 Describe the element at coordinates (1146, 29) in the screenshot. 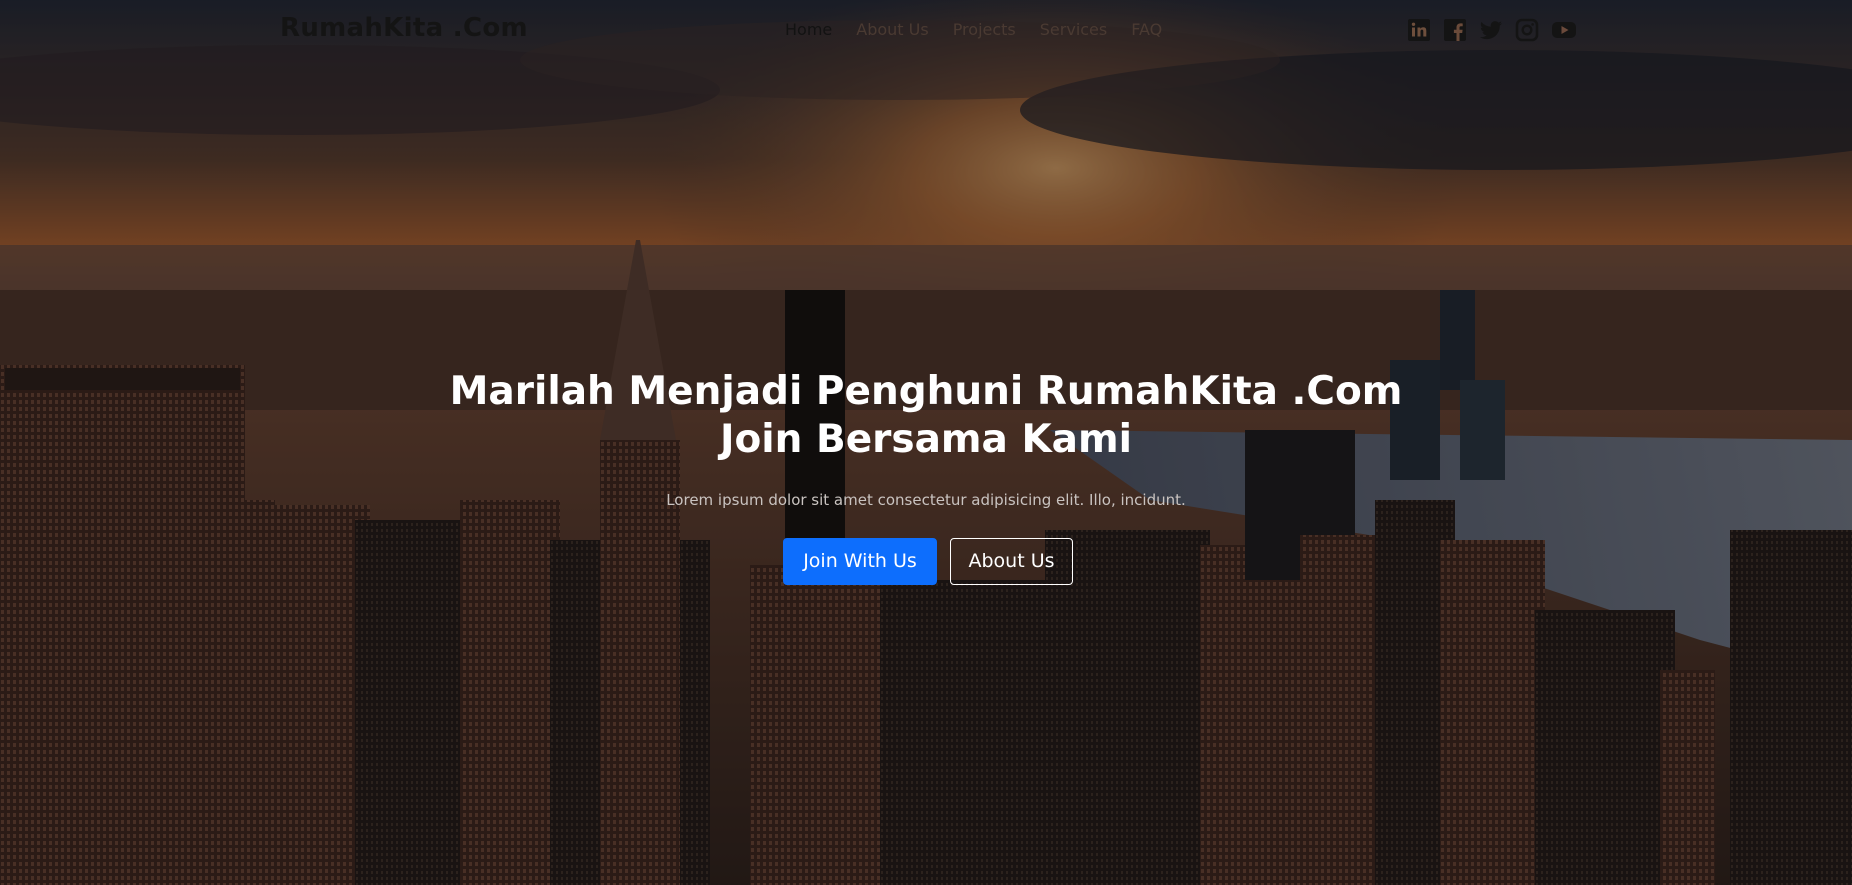

I see `nav-item-faq: FAQ` at that location.